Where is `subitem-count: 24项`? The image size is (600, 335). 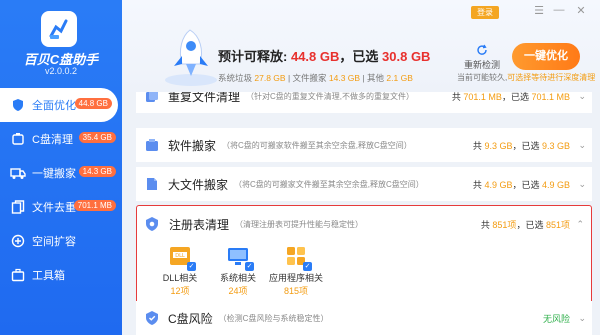 subitem-count: 24项 is located at coordinates (238, 291).